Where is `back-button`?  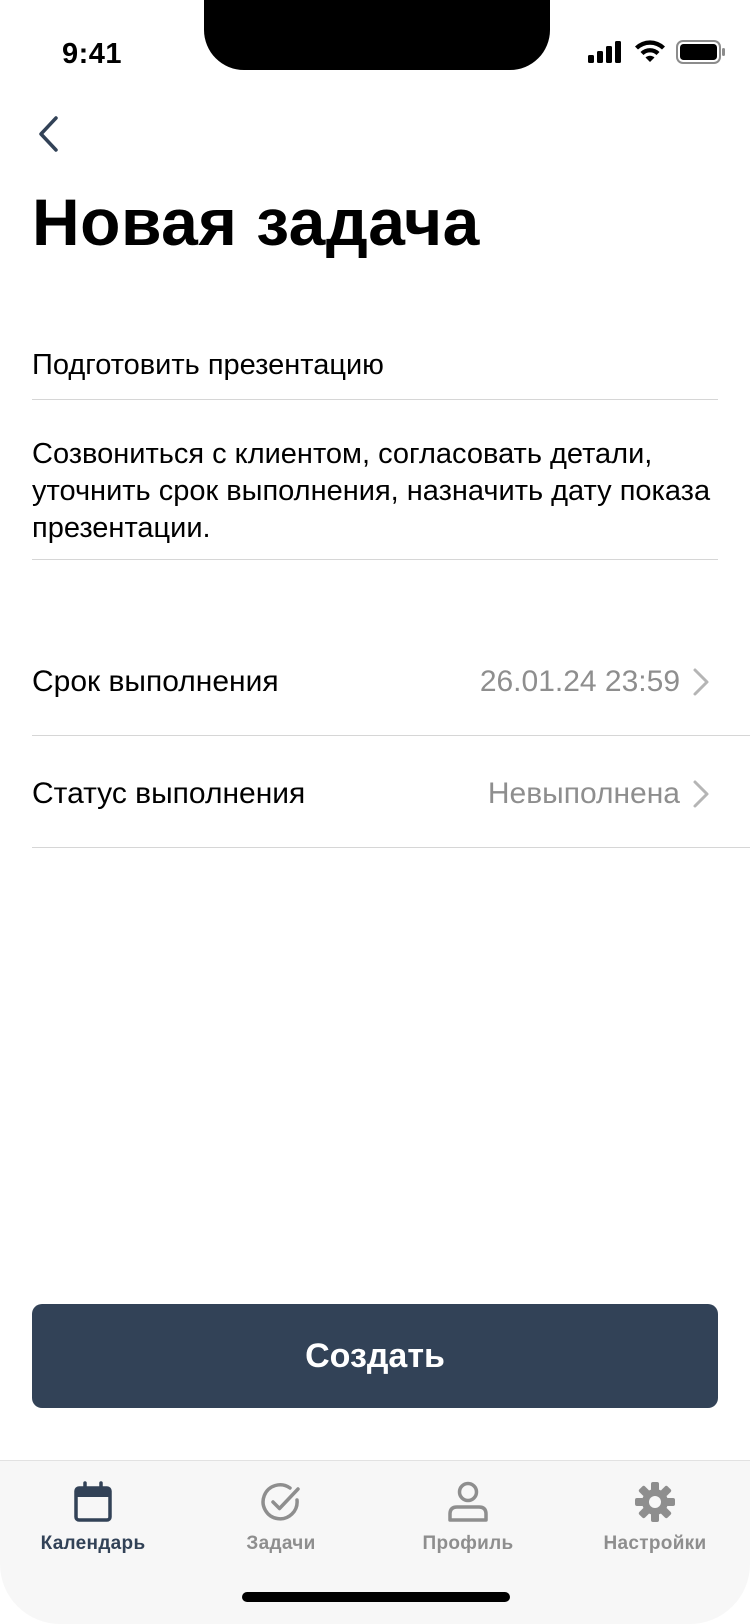 back-button is located at coordinates (48, 134).